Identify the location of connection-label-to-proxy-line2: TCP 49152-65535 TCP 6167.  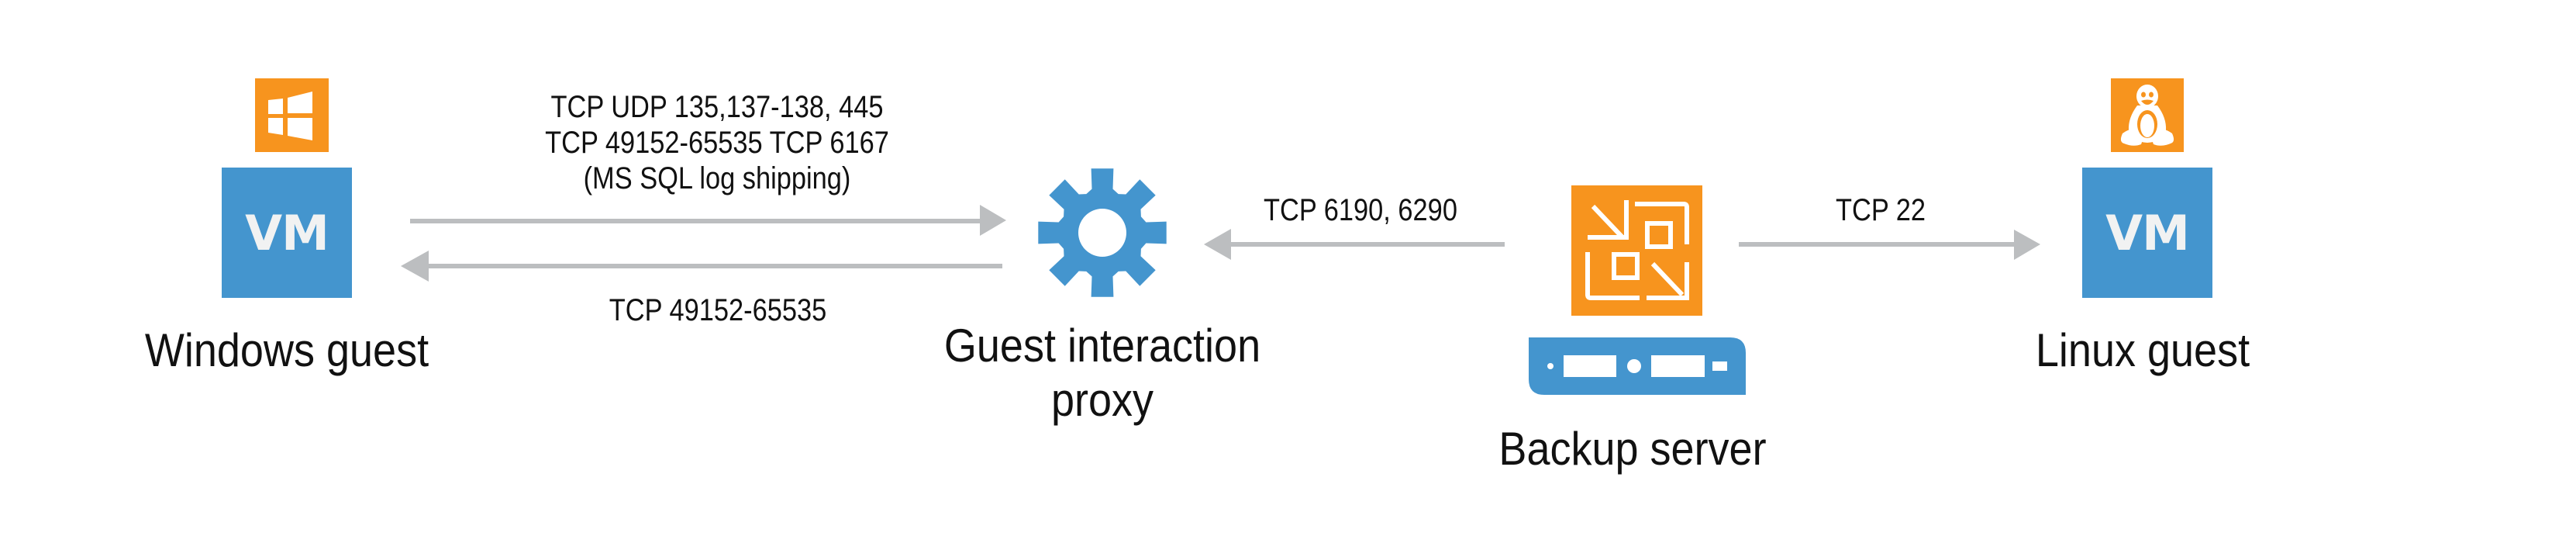
(717, 143).